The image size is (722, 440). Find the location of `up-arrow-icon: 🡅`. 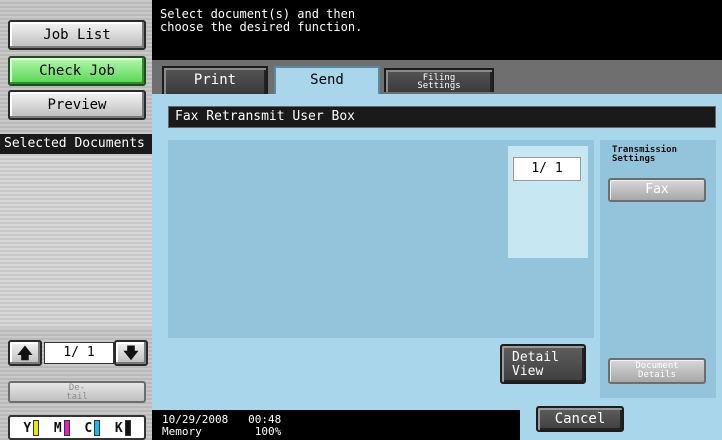

up-arrow-icon: 🡅 is located at coordinates (25, 353).